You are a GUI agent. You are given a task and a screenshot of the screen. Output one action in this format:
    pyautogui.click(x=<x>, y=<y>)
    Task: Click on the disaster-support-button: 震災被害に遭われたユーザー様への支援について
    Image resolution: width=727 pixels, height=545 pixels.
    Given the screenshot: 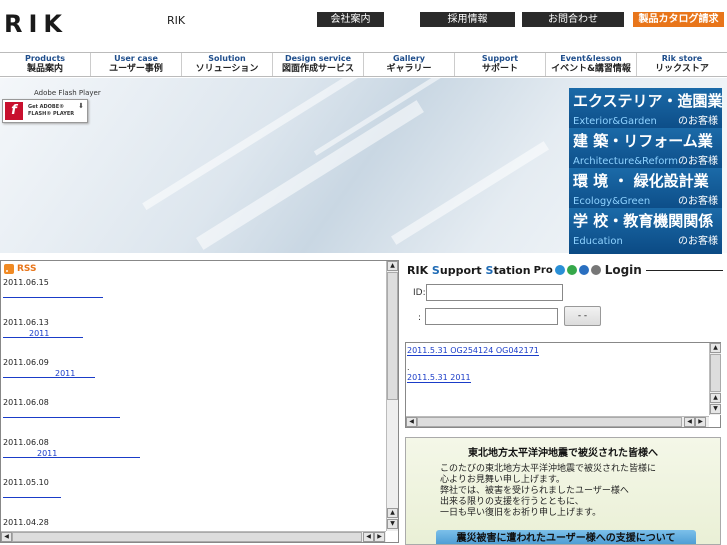 What is the action you would take?
    pyautogui.click(x=566, y=537)
    